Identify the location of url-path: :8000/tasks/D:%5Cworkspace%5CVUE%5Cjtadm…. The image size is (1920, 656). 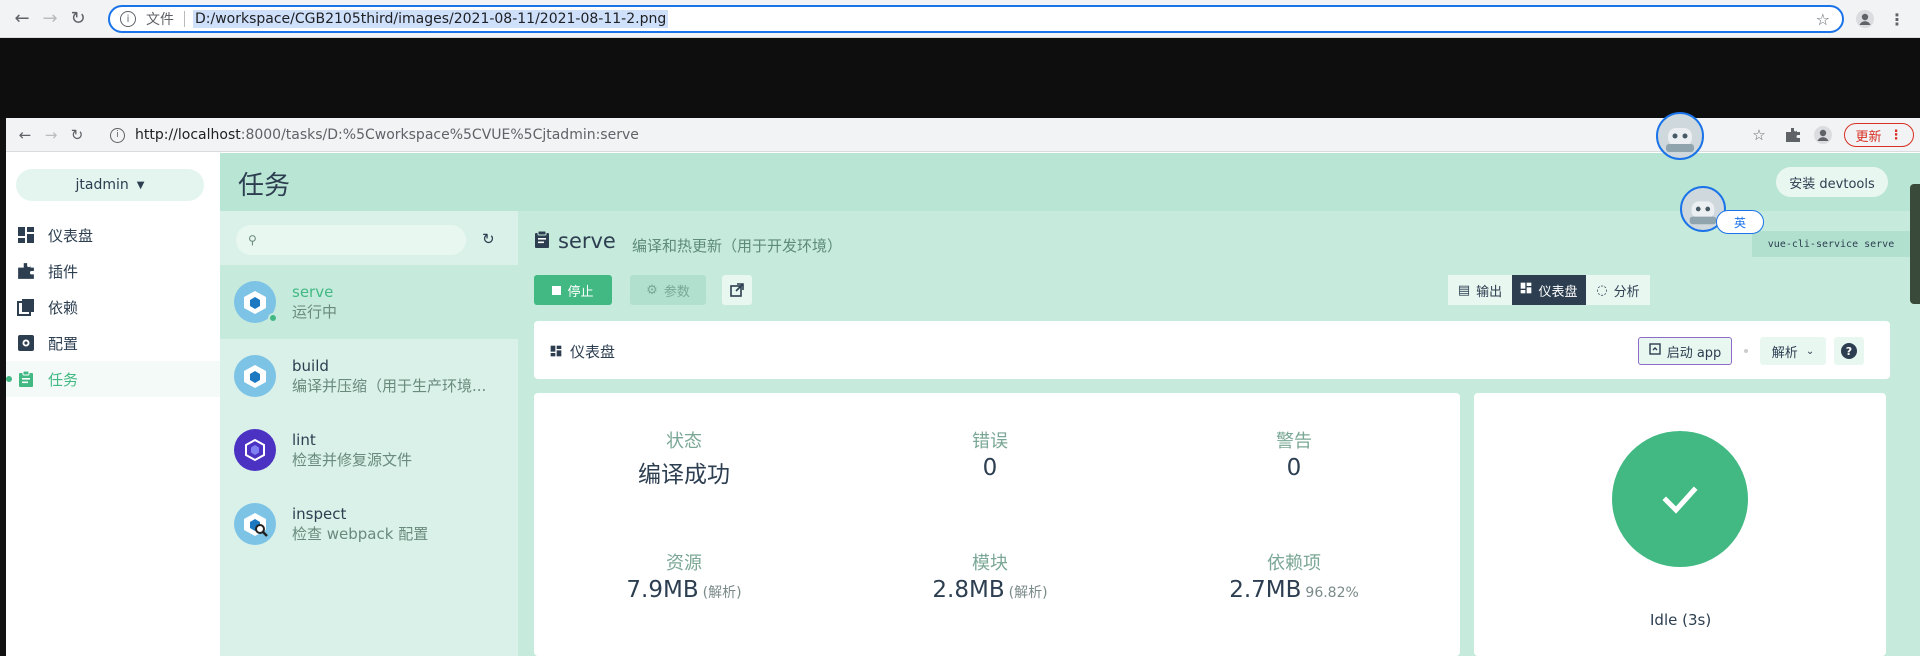
(439, 135).